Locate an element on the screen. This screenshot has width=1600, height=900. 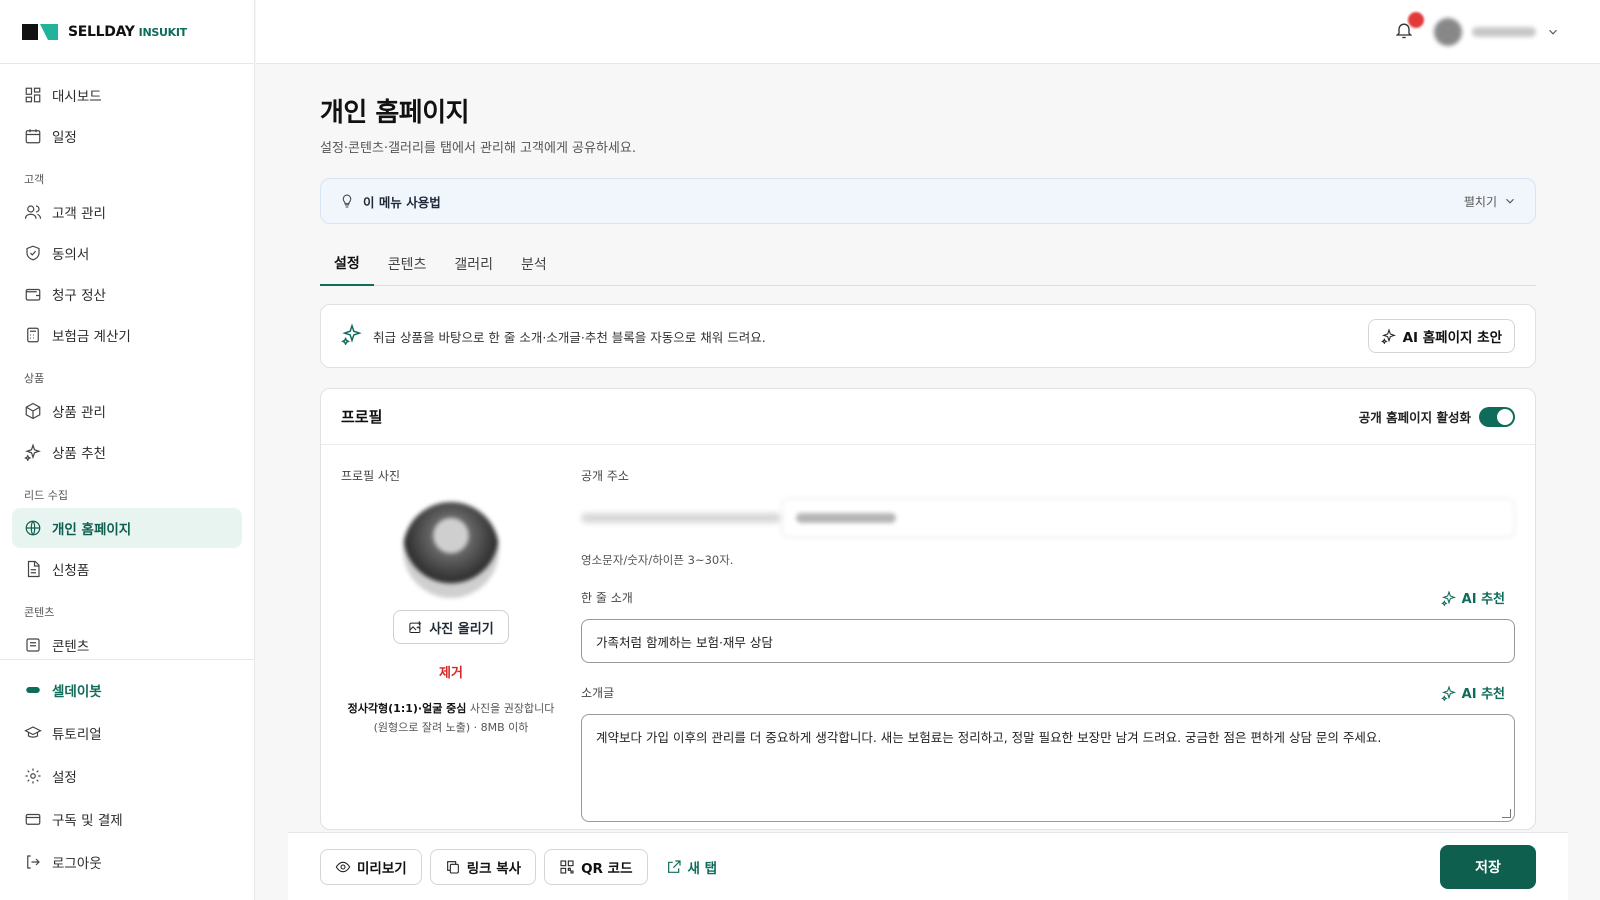
save-button: 저장 is located at coordinates (1488, 866).